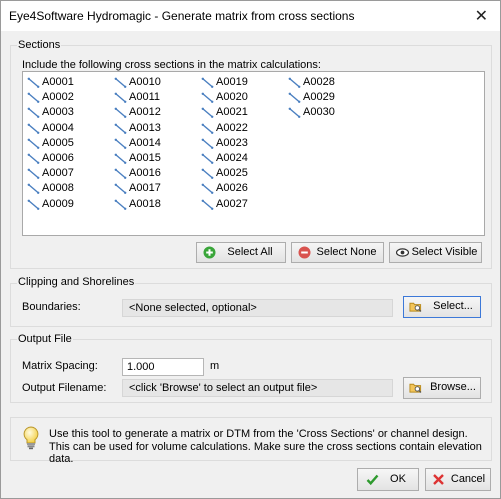 This screenshot has width=501, height=499. Describe the element at coordinates (232, 82) in the screenshot. I see `cross-section-label: A0019` at that location.